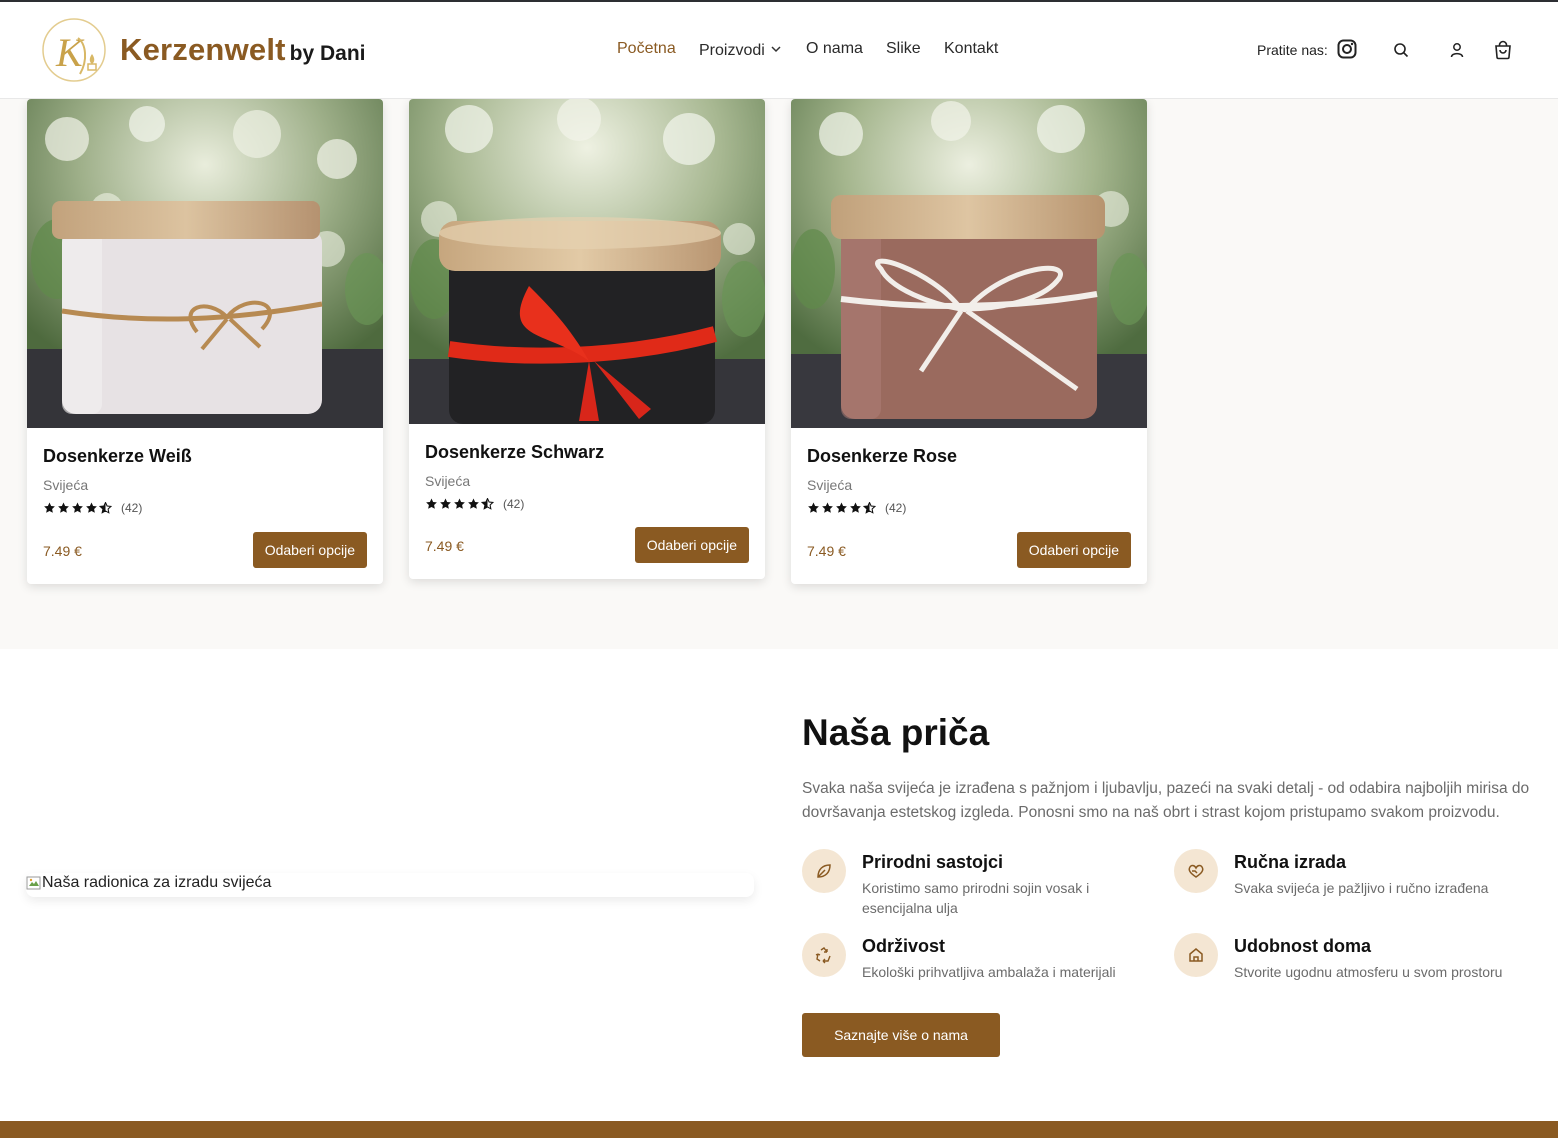 The width and height of the screenshot is (1558, 1138). What do you see at coordinates (1302, 946) in the screenshot?
I see `feature-title: Udobnost doma` at bounding box center [1302, 946].